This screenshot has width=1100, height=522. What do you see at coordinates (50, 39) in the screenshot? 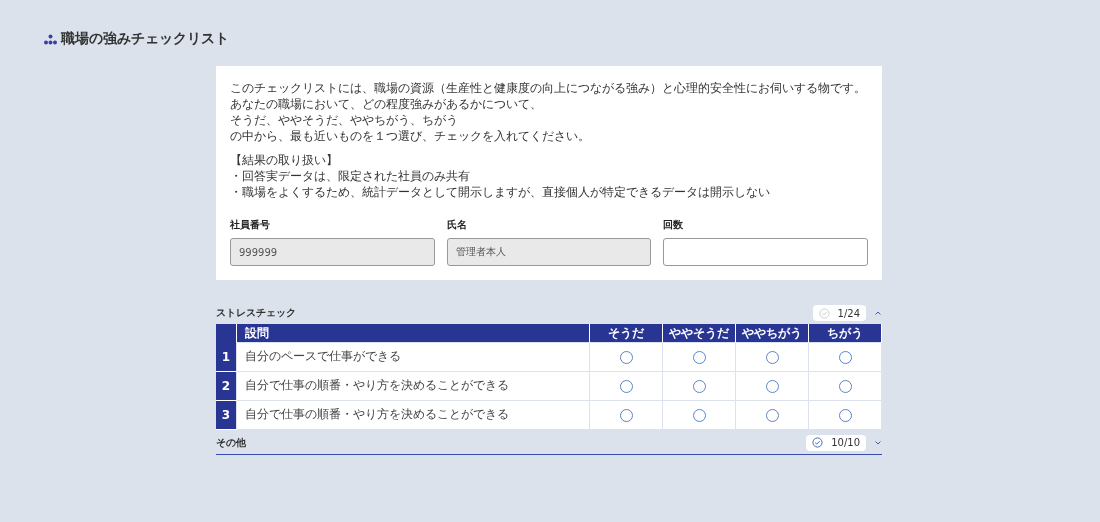
I see `org-chart-icon` at bounding box center [50, 39].